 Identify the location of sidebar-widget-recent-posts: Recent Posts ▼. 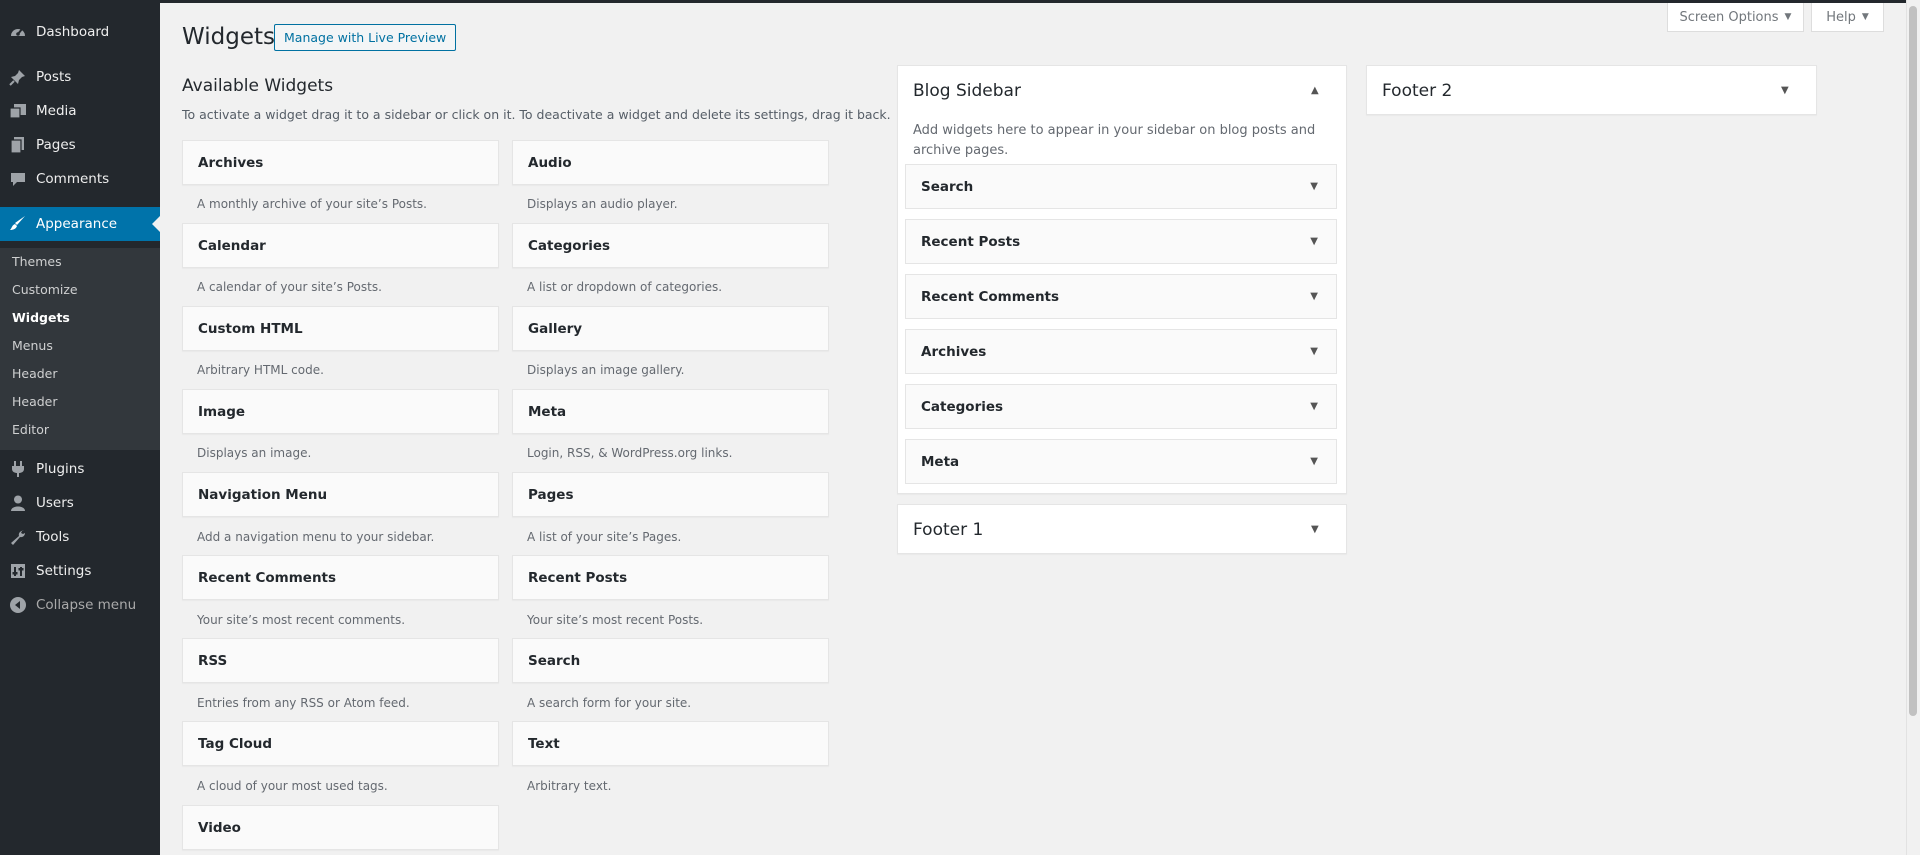
(1121, 241).